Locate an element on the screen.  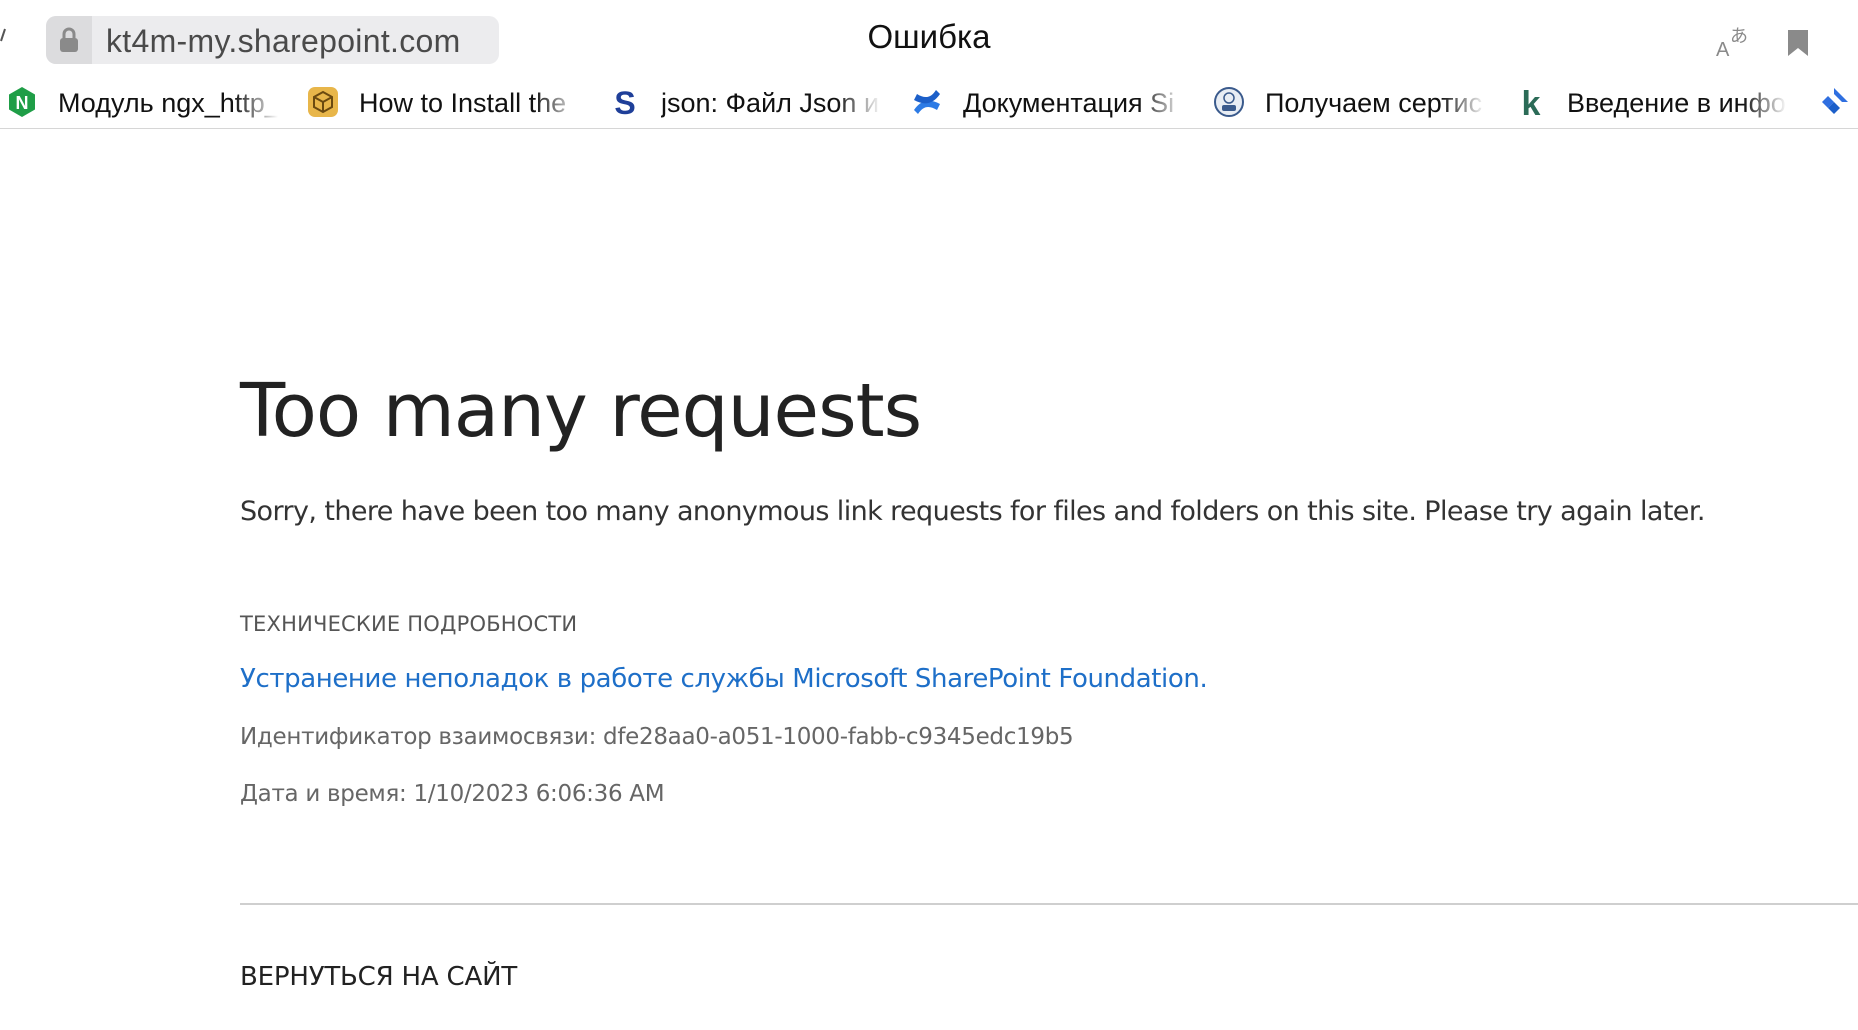
jira-icon is located at coordinates (1835, 101).